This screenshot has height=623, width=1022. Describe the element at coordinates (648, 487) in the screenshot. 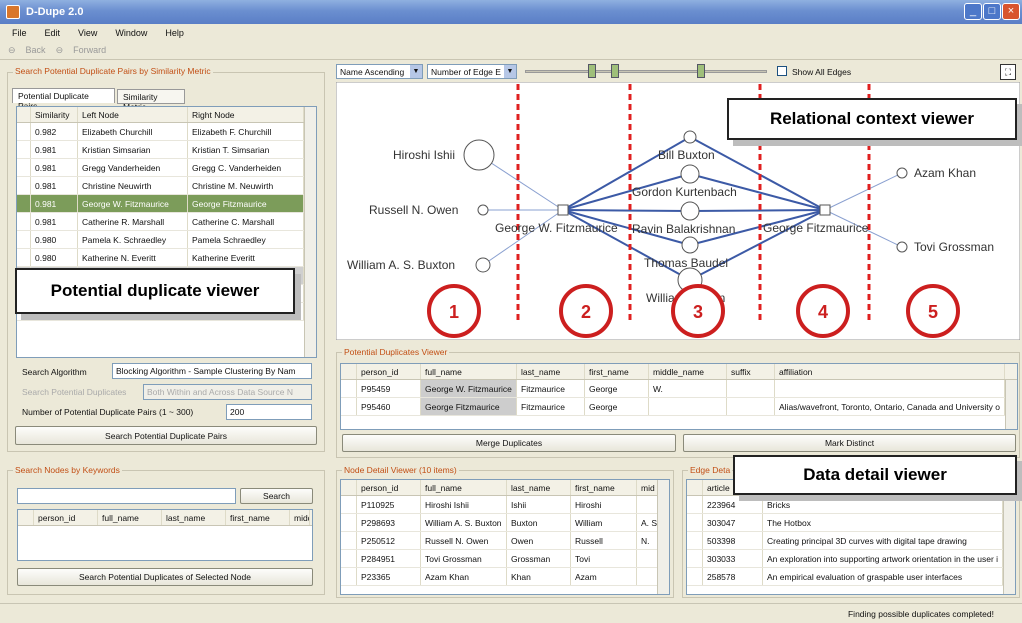

I see `column-header: mid` at that location.